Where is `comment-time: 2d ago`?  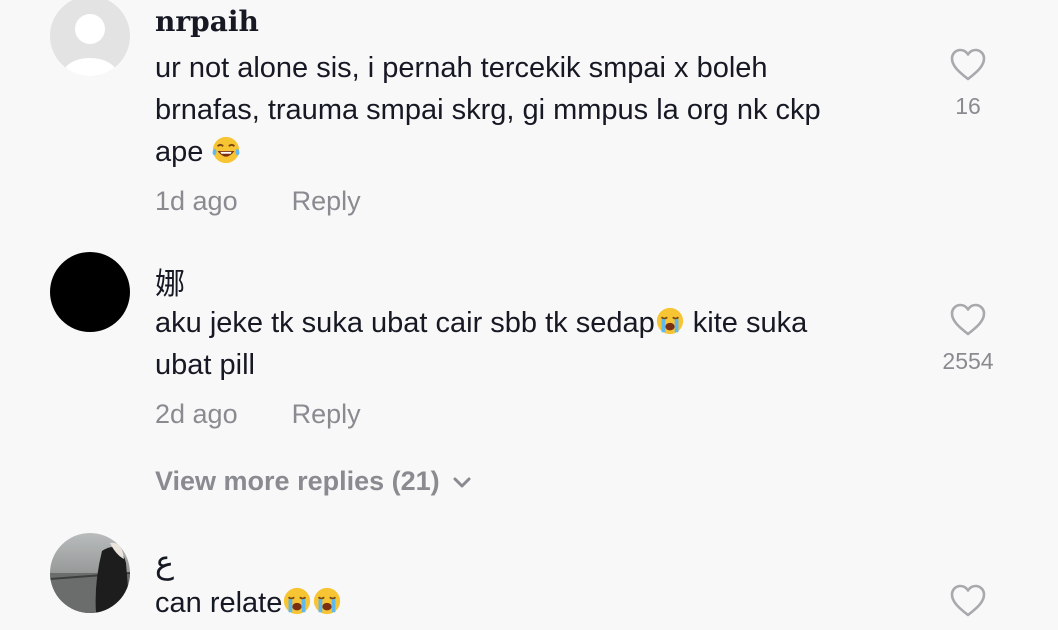 comment-time: 2d ago is located at coordinates (196, 414).